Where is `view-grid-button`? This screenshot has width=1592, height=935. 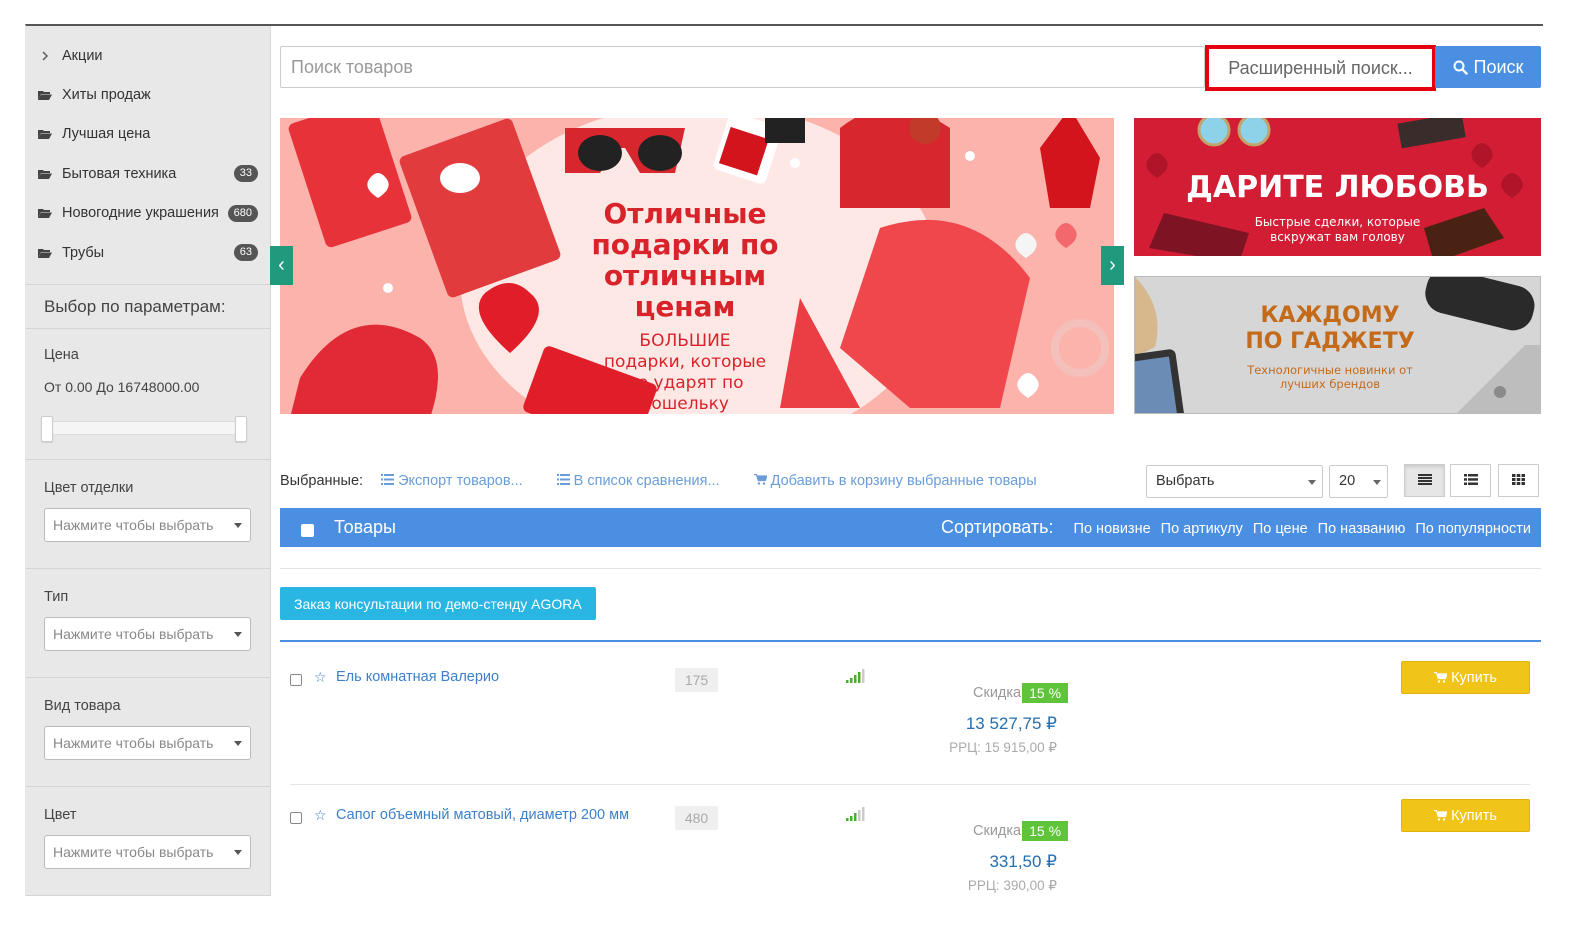
view-grid-button is located at coordinates (1518, 480).